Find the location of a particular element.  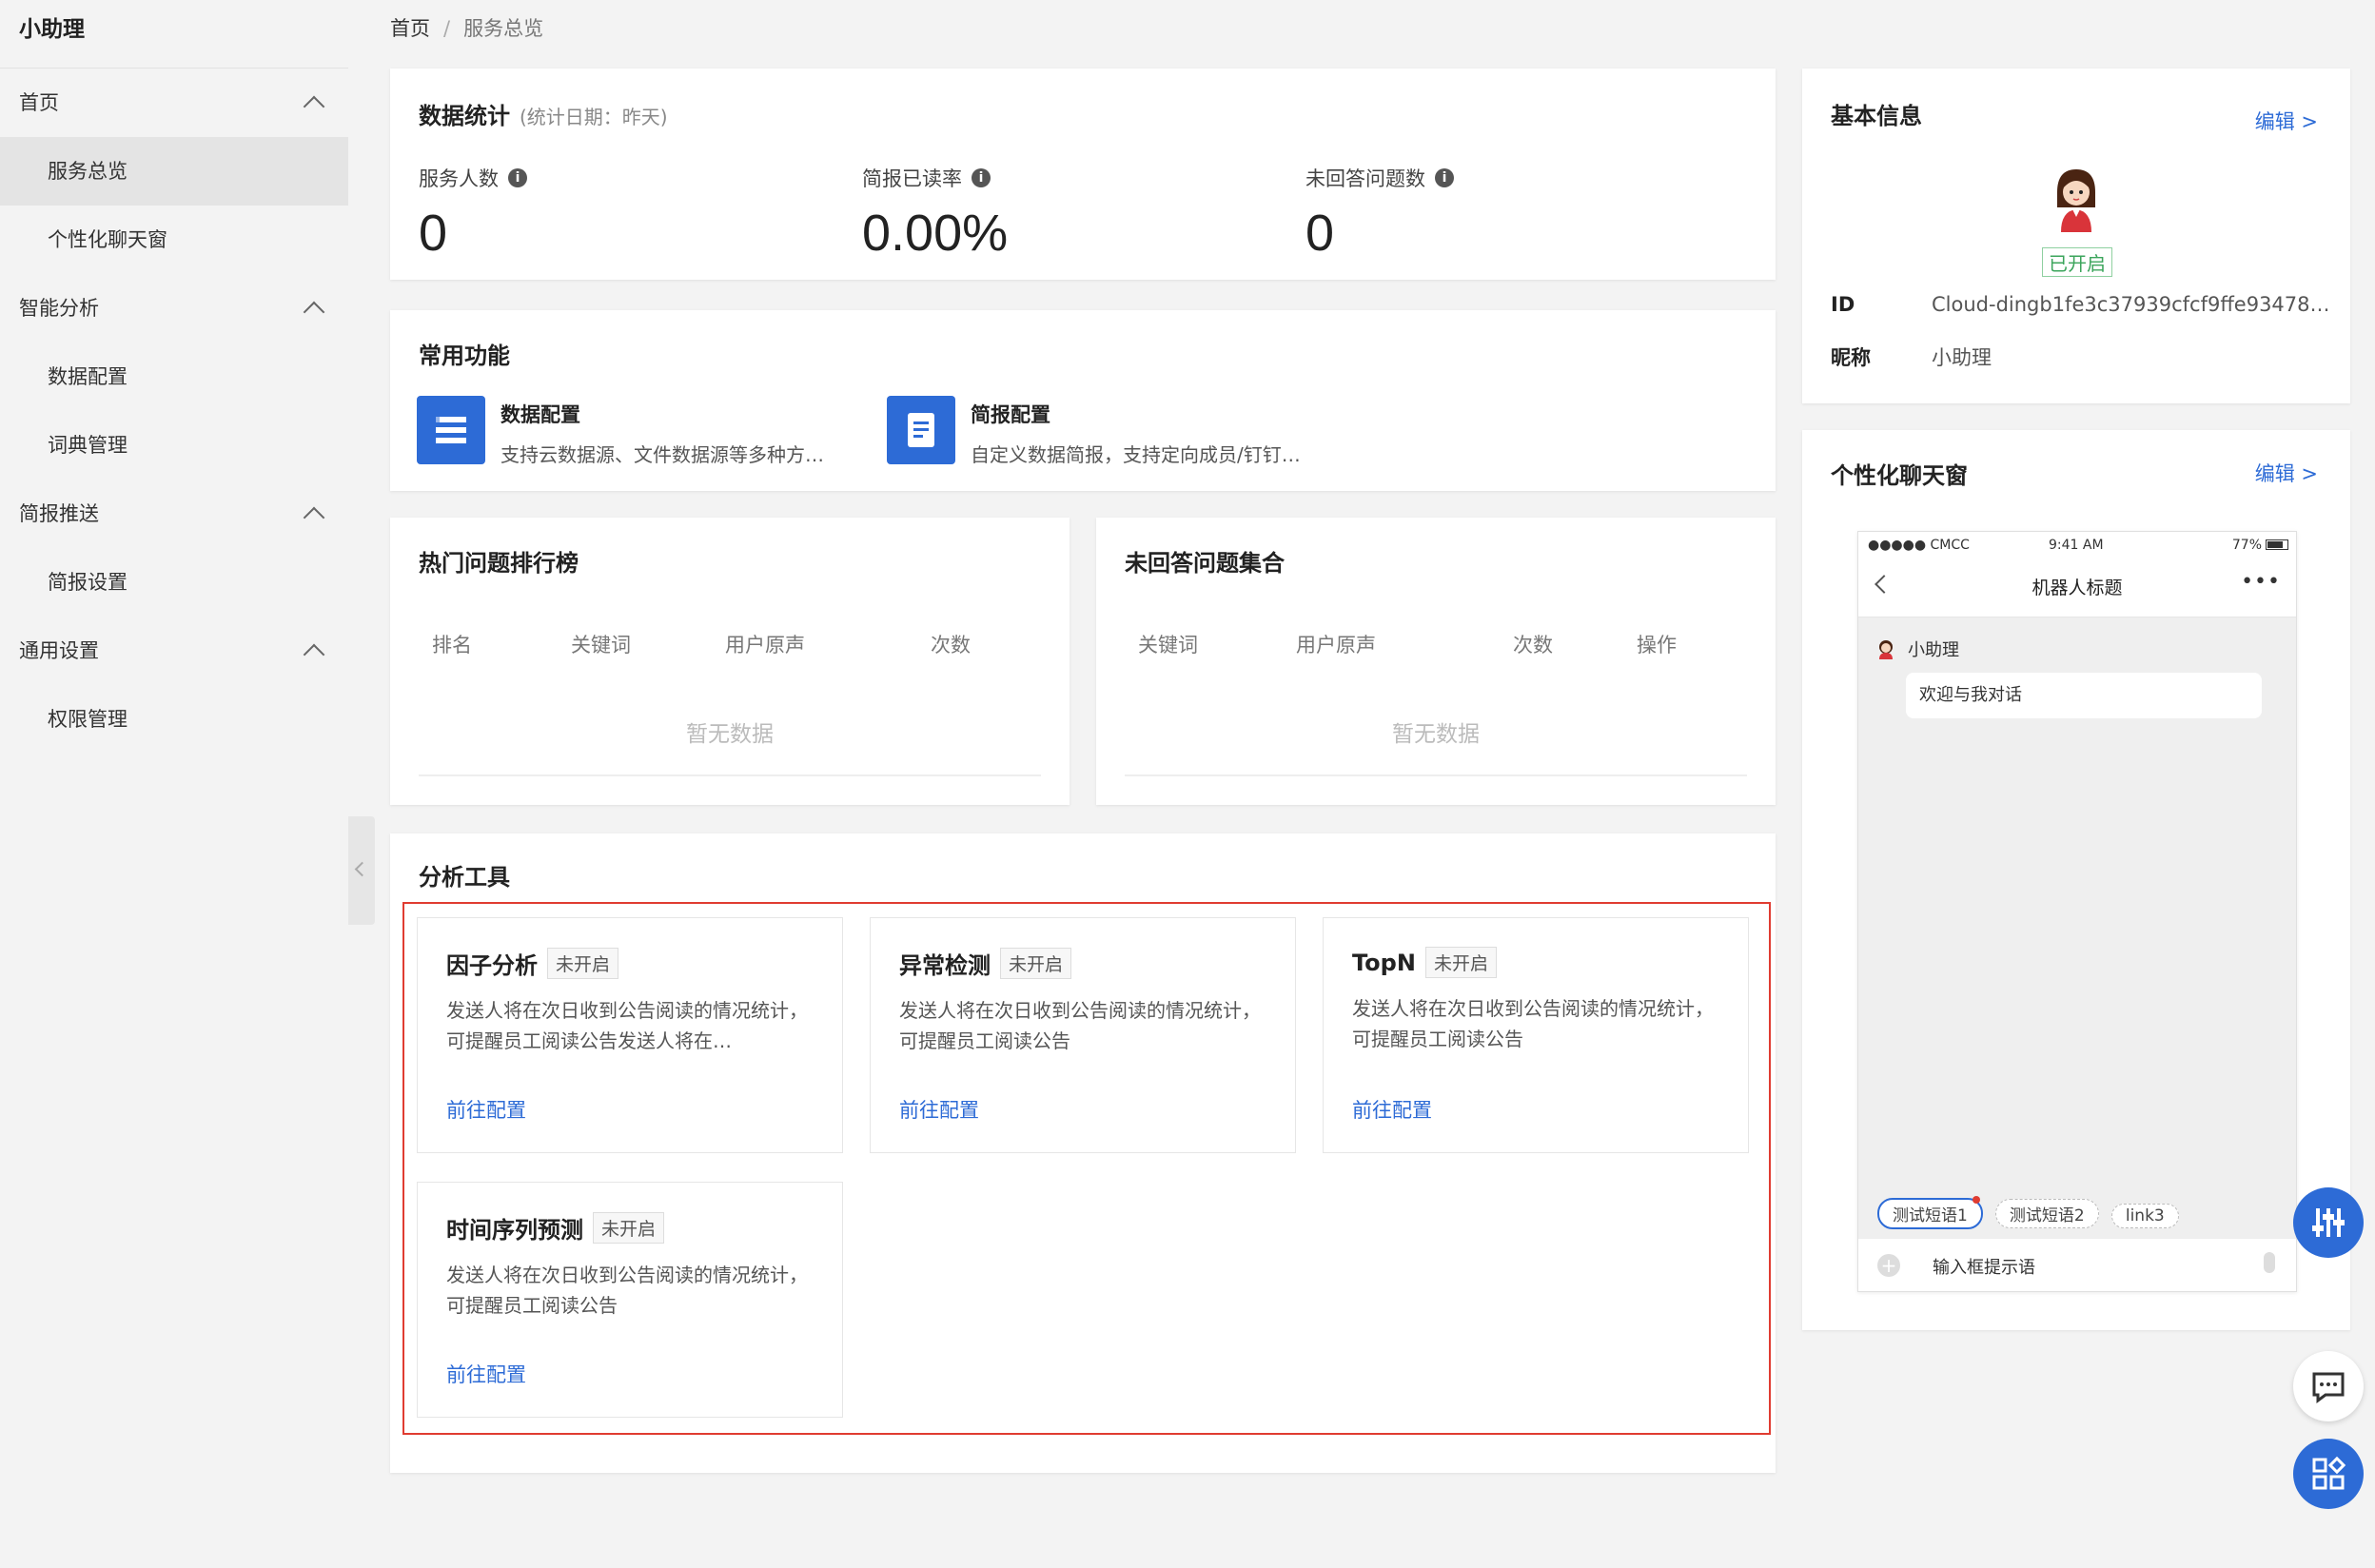

bot-avatar-icon is located at coordinates (1885, 648).